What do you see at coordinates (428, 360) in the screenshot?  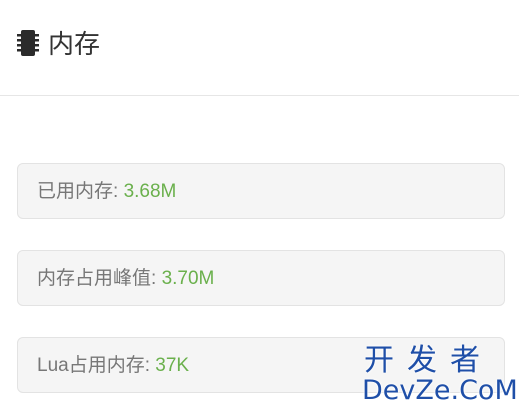 I see `watermark-line1: 开发者` at bounding box center [428, 360].